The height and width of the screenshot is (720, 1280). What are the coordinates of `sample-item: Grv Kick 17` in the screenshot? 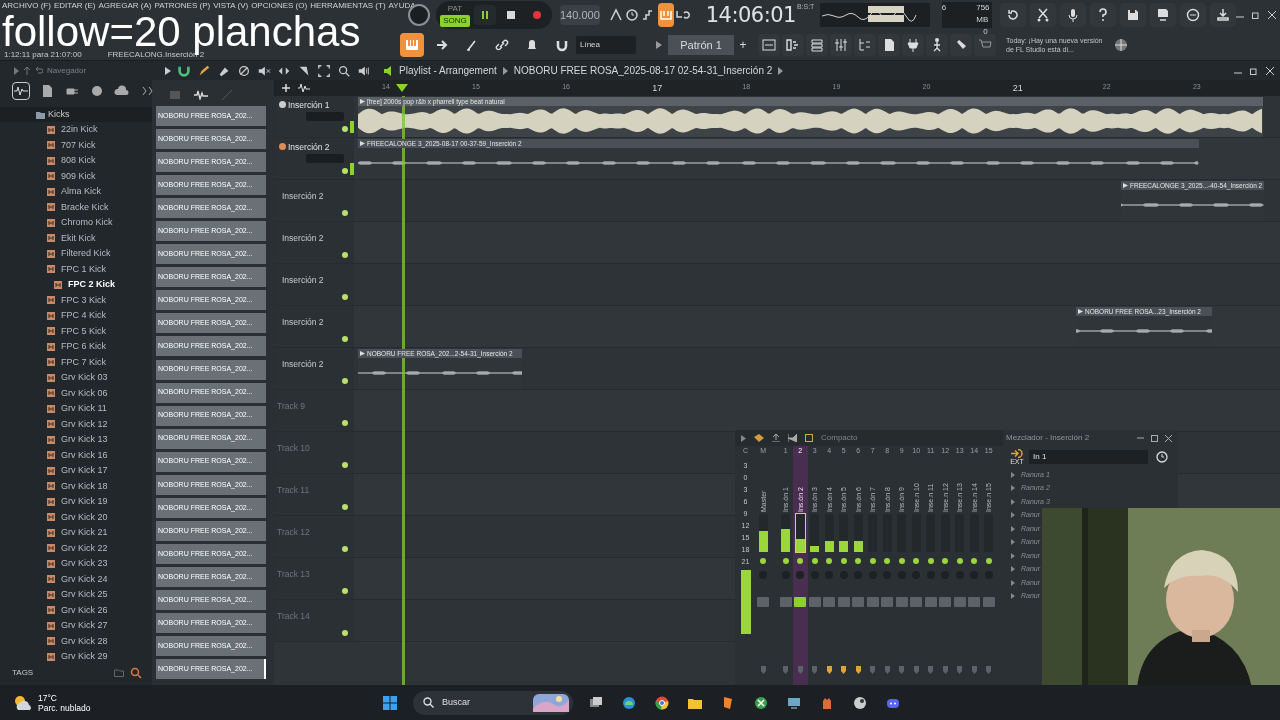 It's located at (84, 471).